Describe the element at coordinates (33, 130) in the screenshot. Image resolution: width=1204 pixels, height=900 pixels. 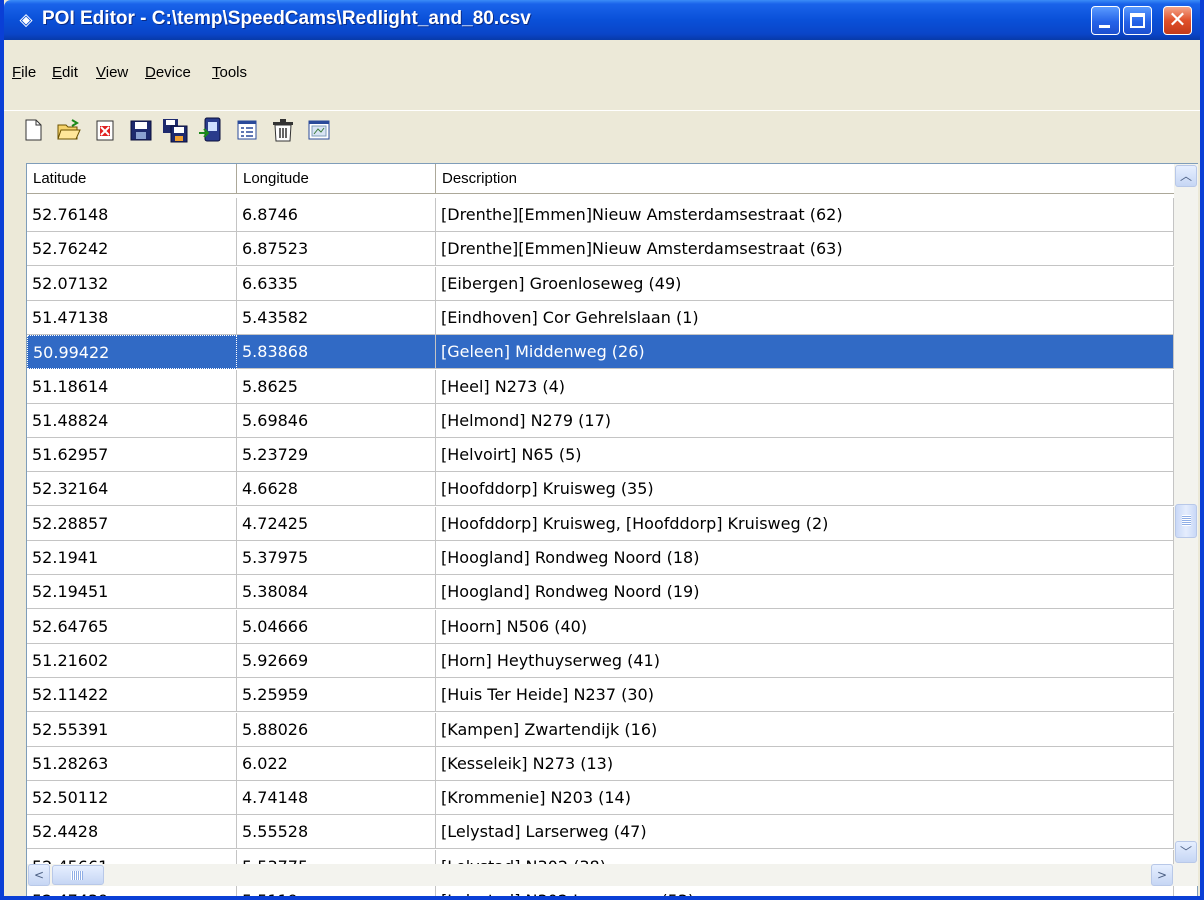
I see `new-file-icon` at that location.